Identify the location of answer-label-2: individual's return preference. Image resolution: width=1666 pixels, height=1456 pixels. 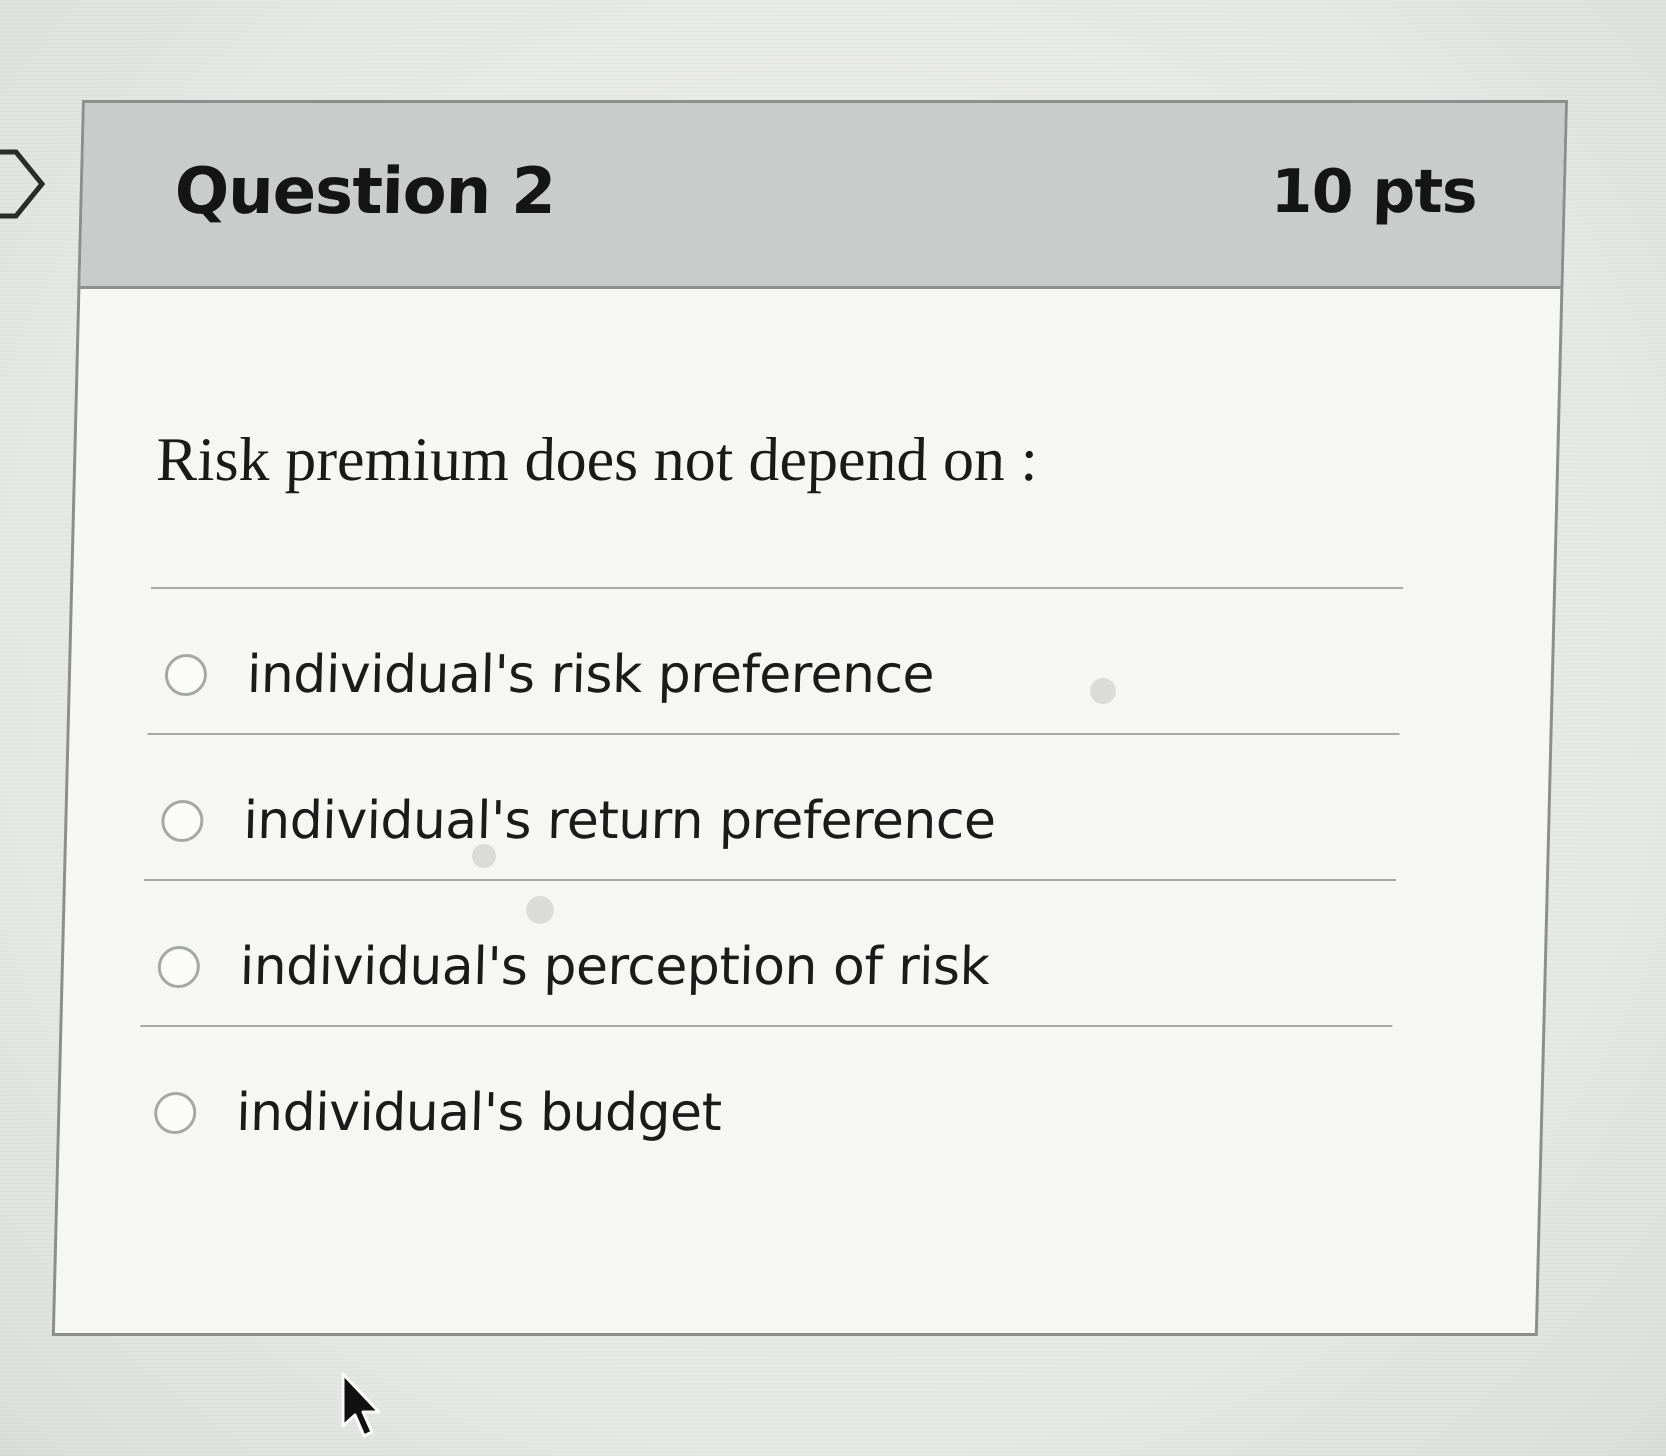
(619, 821).